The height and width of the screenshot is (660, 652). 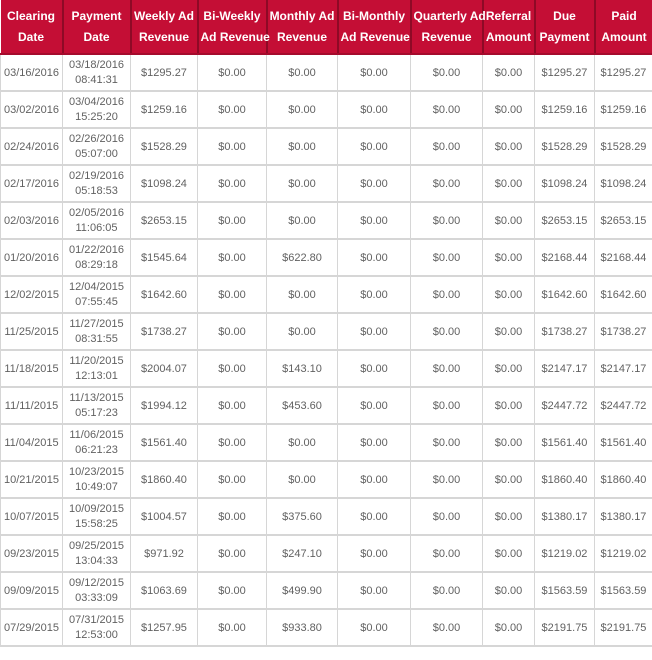 I want to click on payment-date-value: 02/19/2016, so click(x=96, y=175).